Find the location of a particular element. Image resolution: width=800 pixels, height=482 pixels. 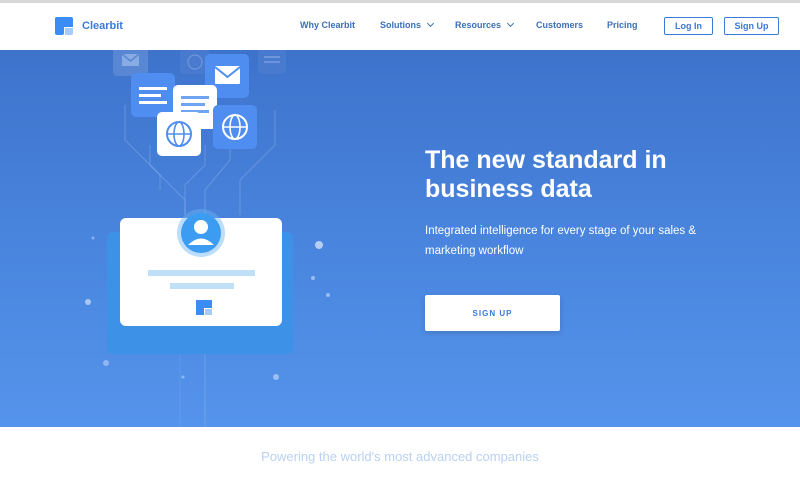

nav-why-clearbit-label: Why Clearbit is located at coordinates (328, 25).